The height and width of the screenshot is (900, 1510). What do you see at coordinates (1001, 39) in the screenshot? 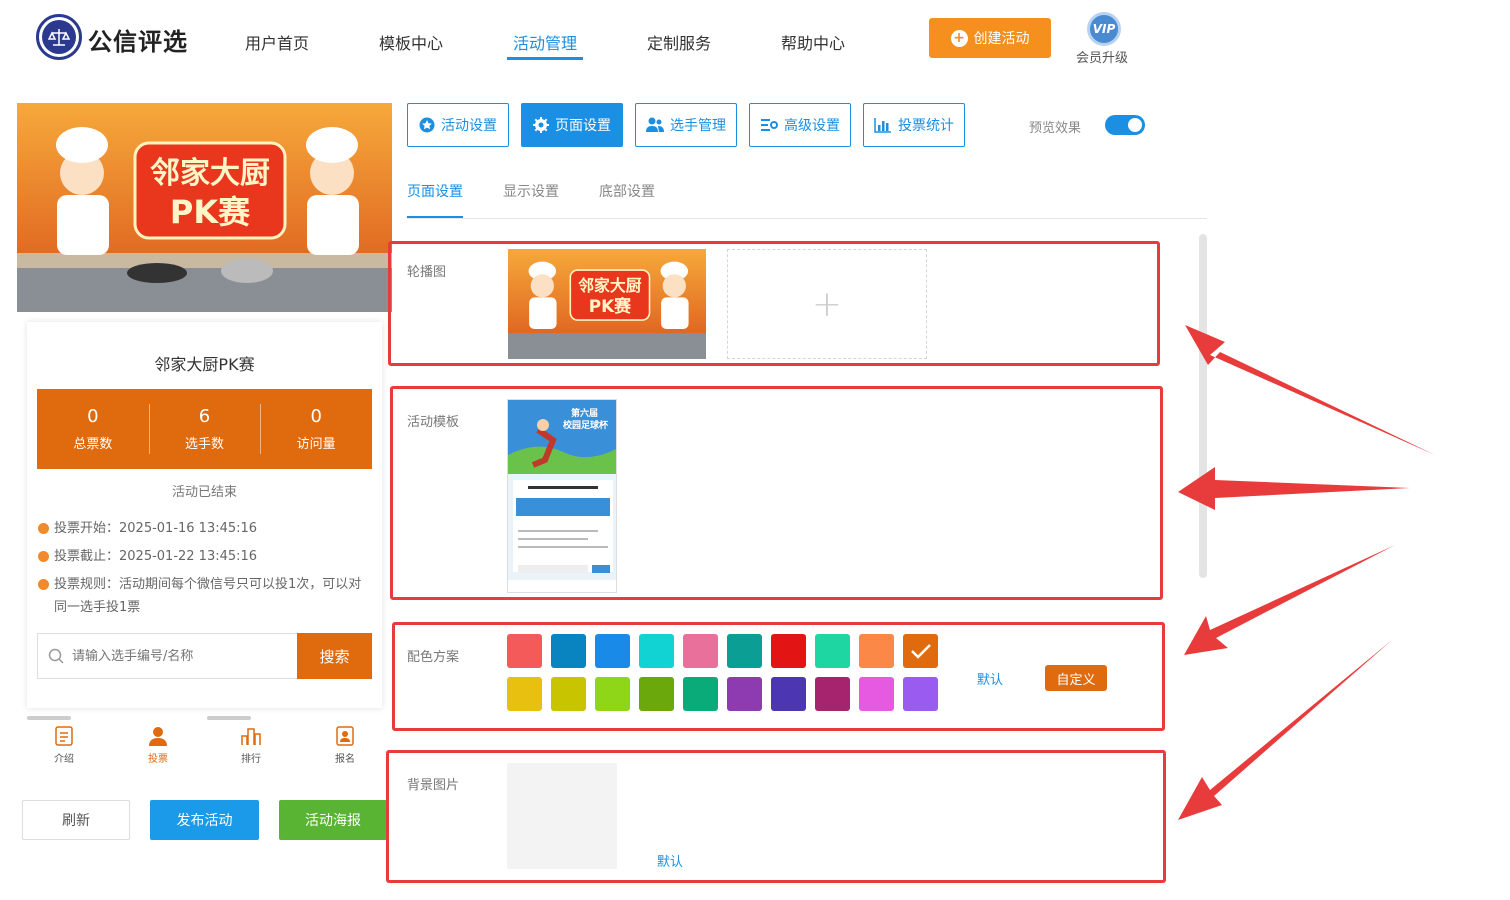
I see `create-activity-label: 创建活动` at bounding box center [1001, 39].